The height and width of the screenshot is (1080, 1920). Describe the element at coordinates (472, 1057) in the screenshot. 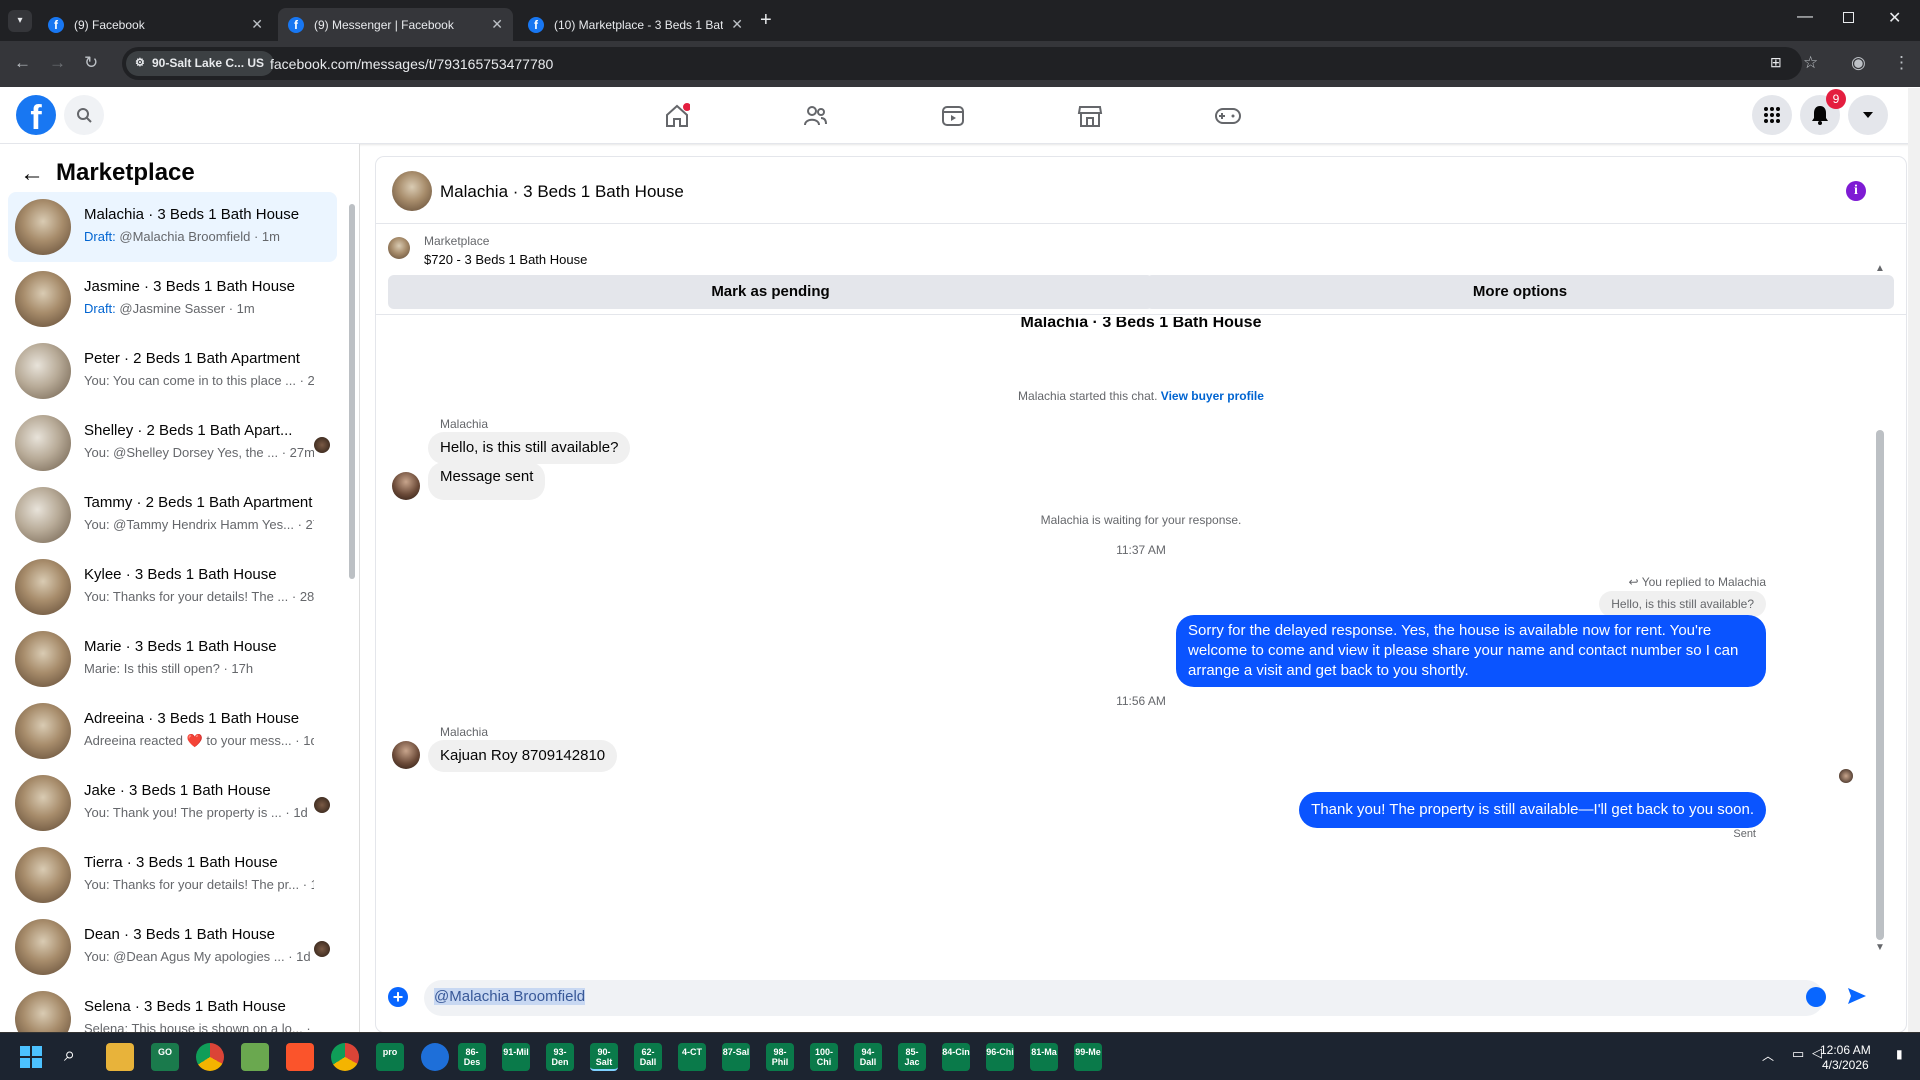

I see `profile-app-86: 86-Des` at that location.